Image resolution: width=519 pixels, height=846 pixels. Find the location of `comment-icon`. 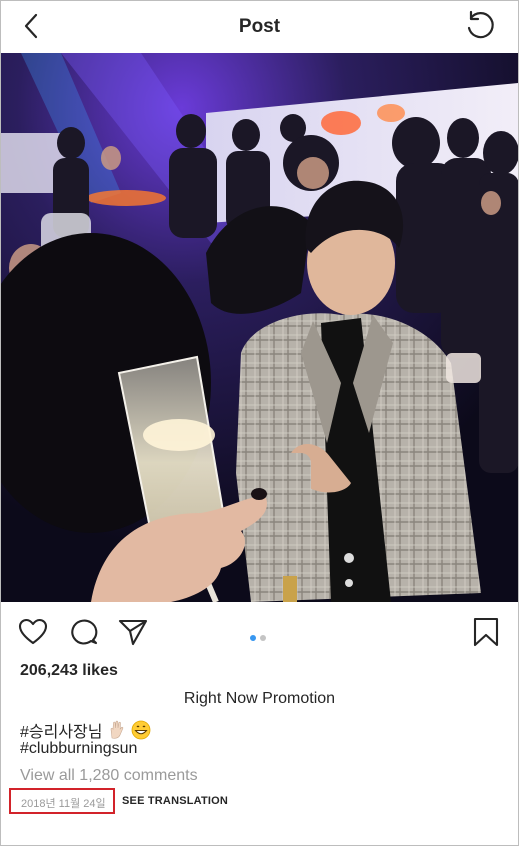

comment-icon is located at coordinates (84, 632).